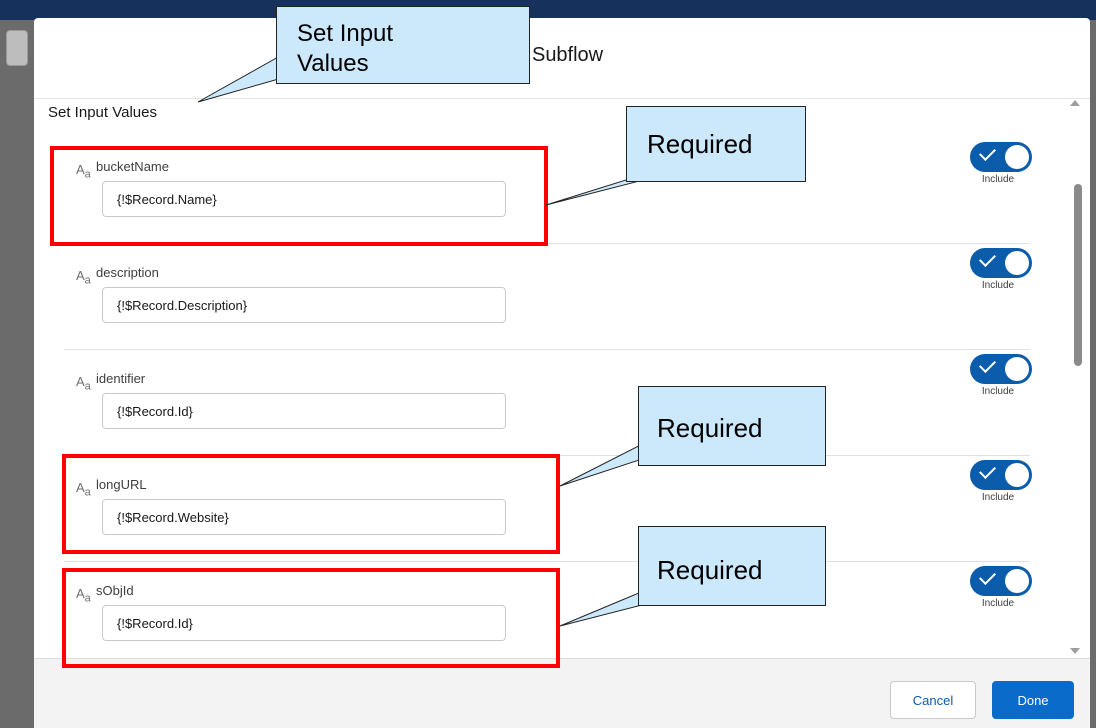 The image size is (1096, 728). What do you see at coordinates (333, 63) in the screenshot?
I see `callout-text-line2: Values` at bounding box center [333, 63].